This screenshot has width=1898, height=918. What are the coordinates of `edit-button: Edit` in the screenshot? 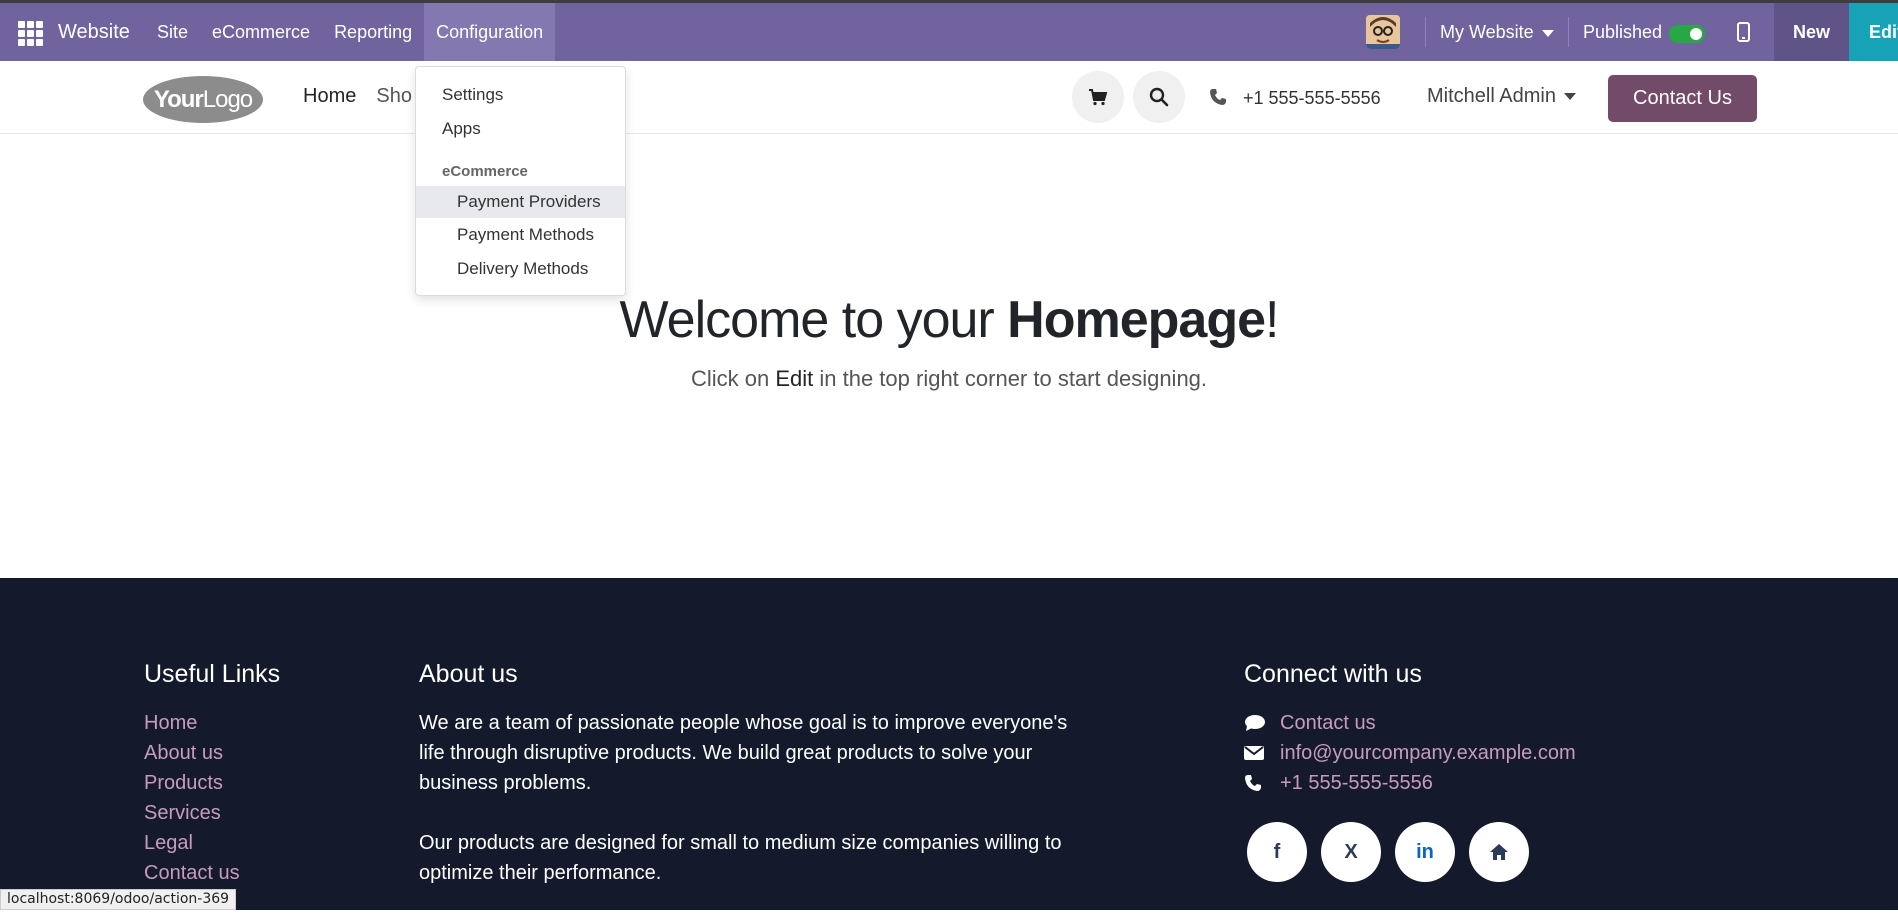 It's located at (1873, 32).